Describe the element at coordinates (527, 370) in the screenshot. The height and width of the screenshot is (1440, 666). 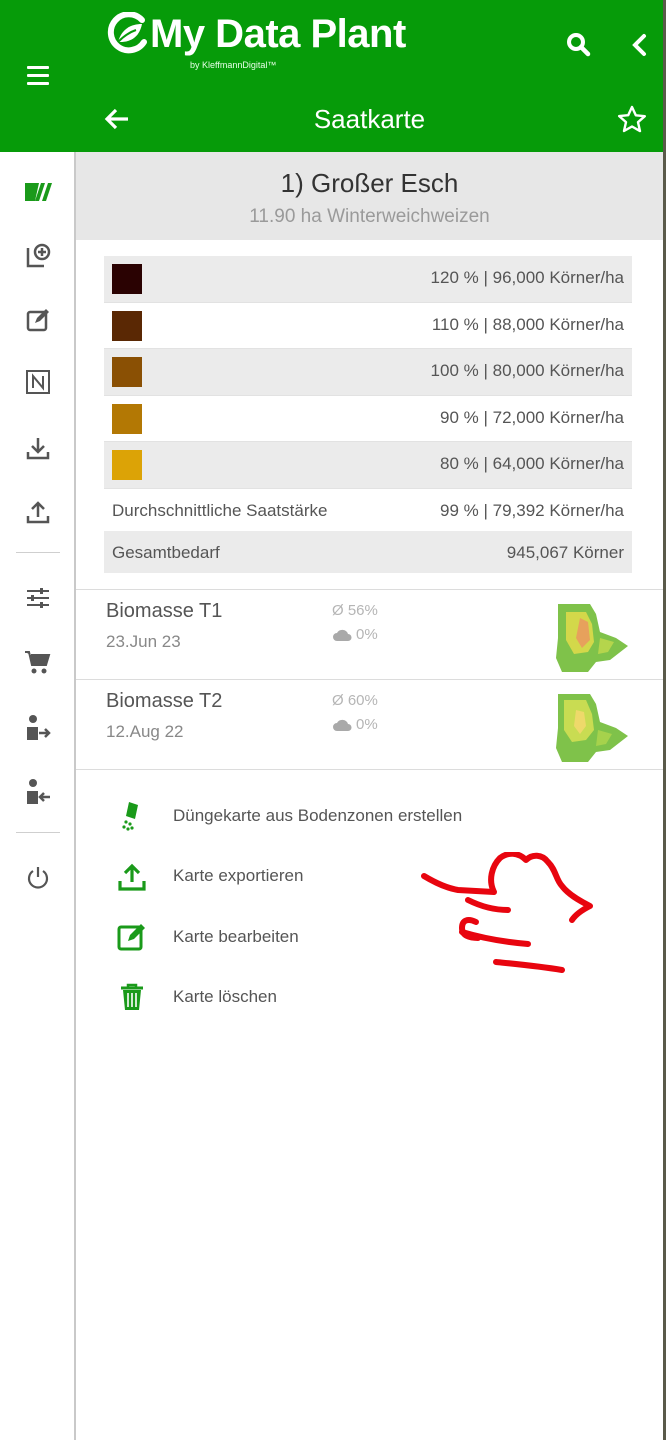
I see `rate-value: 100 % | 80,000 Körner/ha` at that location.